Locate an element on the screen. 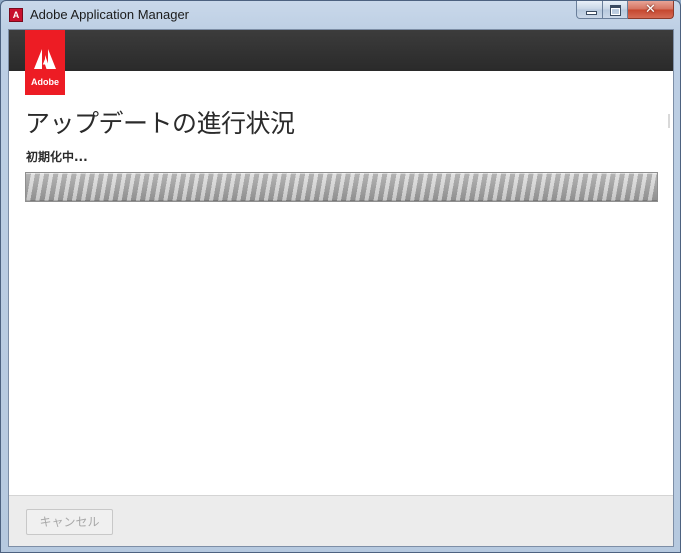 This screenshot has width=681, height=553. cancel-button: キャンセル is located at coordinates (69, 522).